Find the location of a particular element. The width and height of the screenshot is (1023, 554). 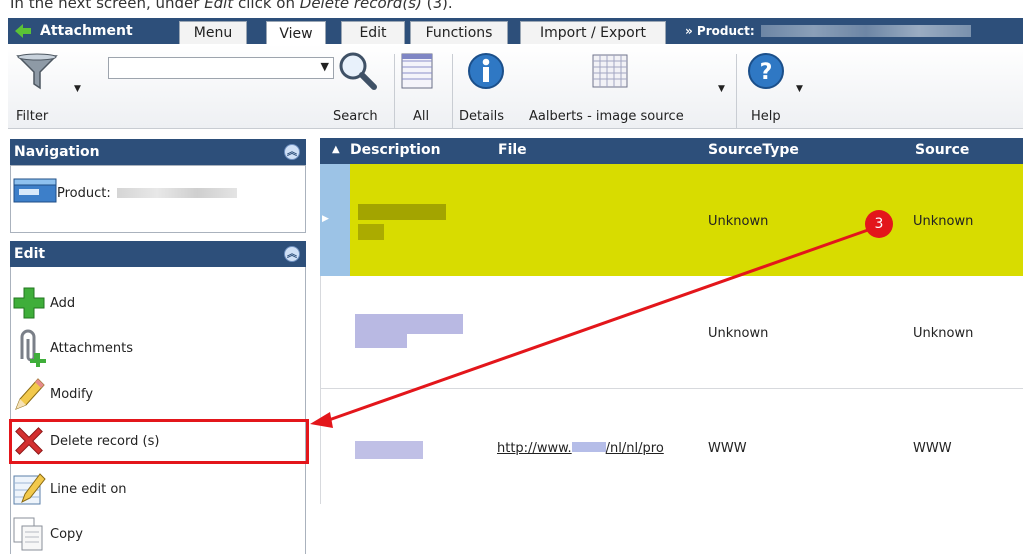

step-badge: 3 is located at coordinates (879, 224).